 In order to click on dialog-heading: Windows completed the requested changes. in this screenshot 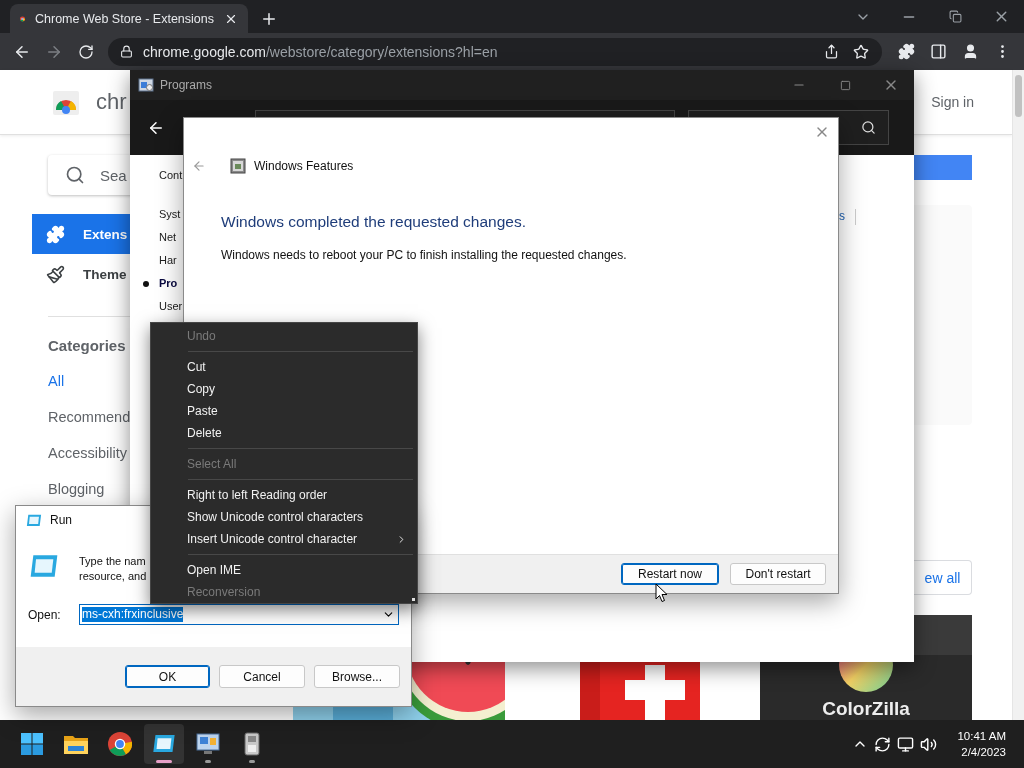, I will do `click(374, 222)`.